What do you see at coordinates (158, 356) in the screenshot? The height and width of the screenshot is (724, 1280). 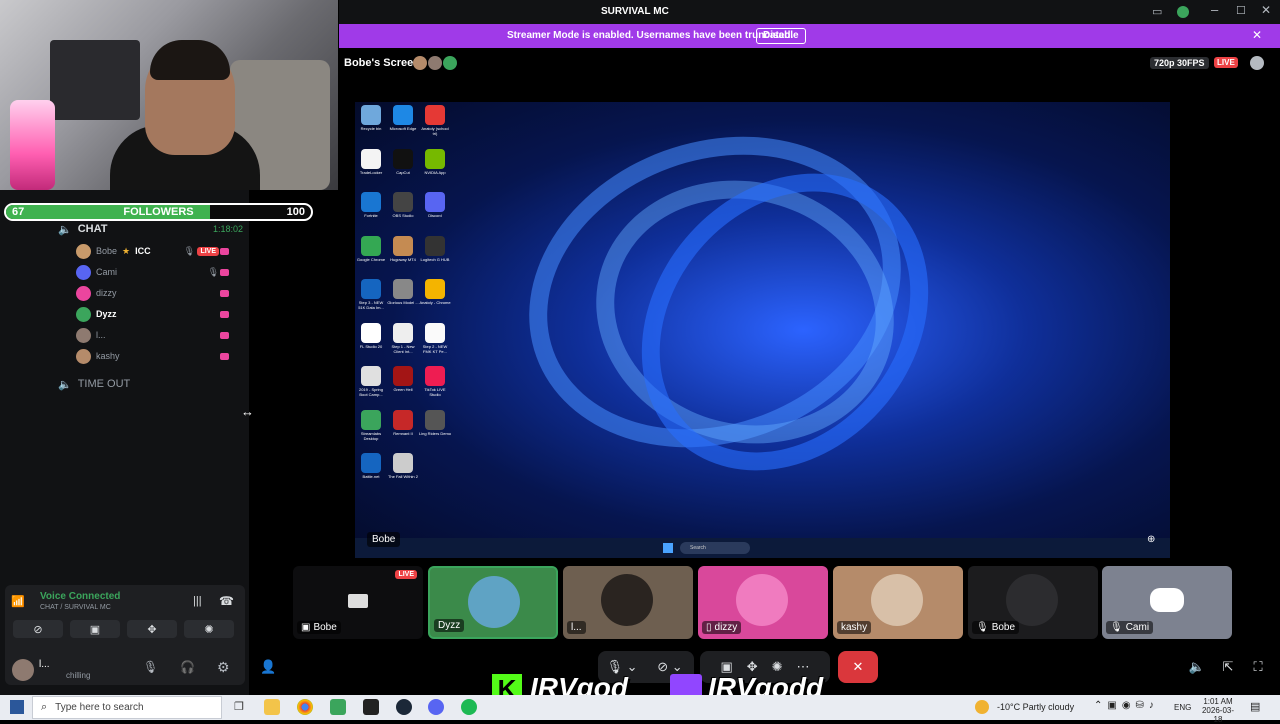 I see `voice-user: kashy` at bounding box center [158, 356].